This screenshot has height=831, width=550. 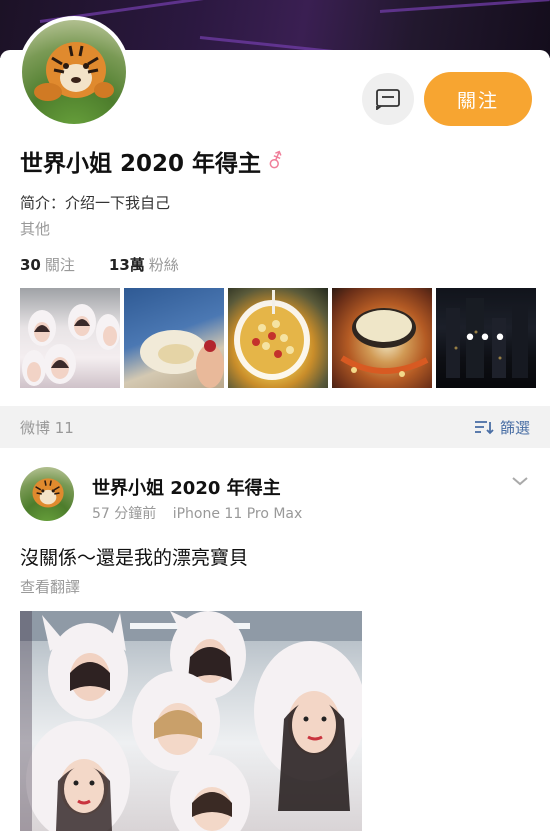 What do you see at coordinates (59, 265) in the screenshot?
I see `following-label: 關注` at bounding box center [59, 265].